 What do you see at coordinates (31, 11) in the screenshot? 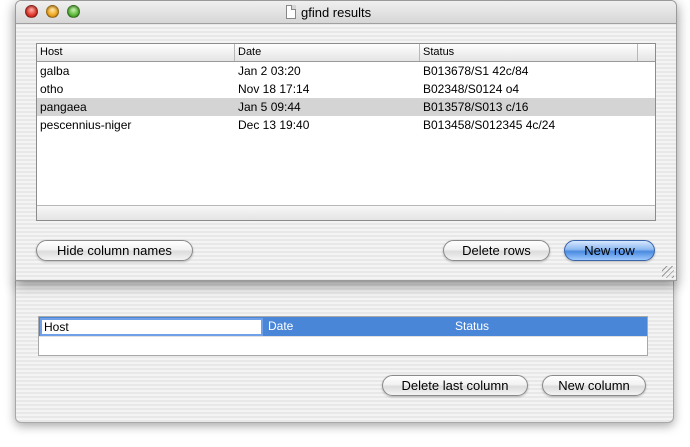
I see `close-window-button` at bounding box center [31, 11].